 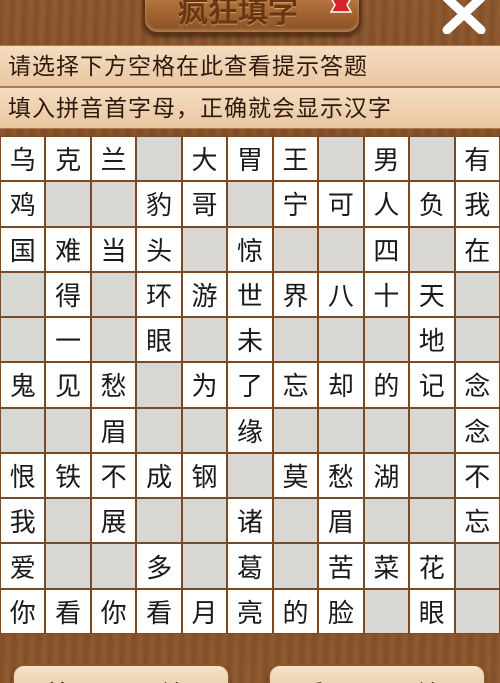 What do you see at coordinates (113, 521) in the screenshot?
I see `grid-cell-letter: 展` at bounding box center [113, 521].